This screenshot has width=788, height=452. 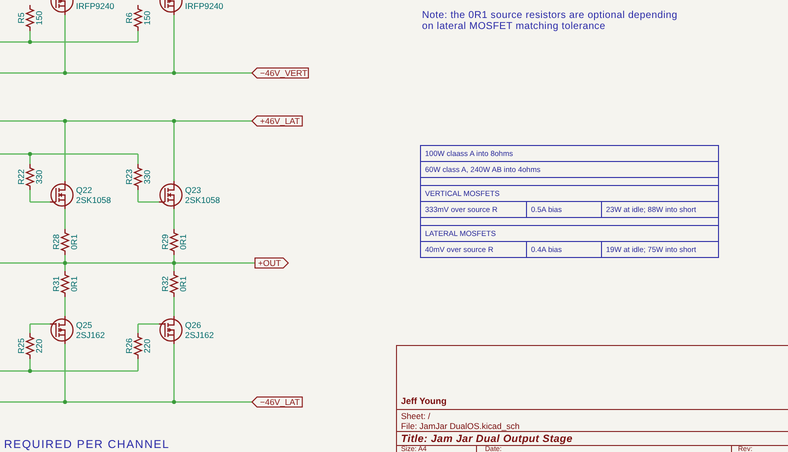 What do you see at coordinates (21, 346) in the screenshot?
I see `reference-designator: R25` at bounding box center [21, 346].